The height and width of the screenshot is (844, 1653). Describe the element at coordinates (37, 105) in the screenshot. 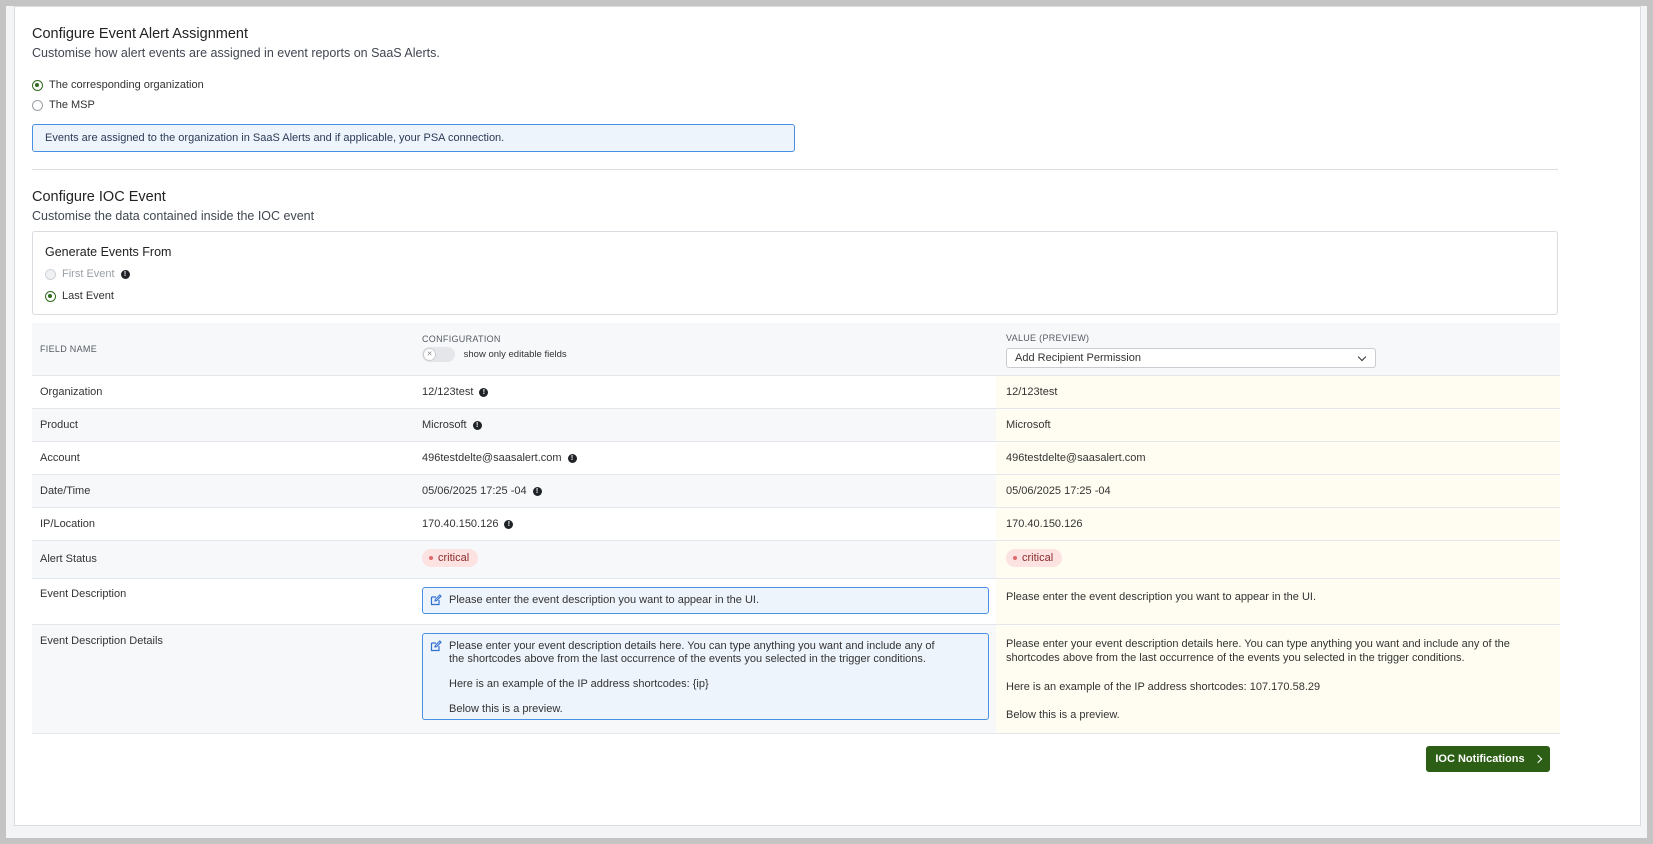

I see `radio-unselected-icon` at that location.